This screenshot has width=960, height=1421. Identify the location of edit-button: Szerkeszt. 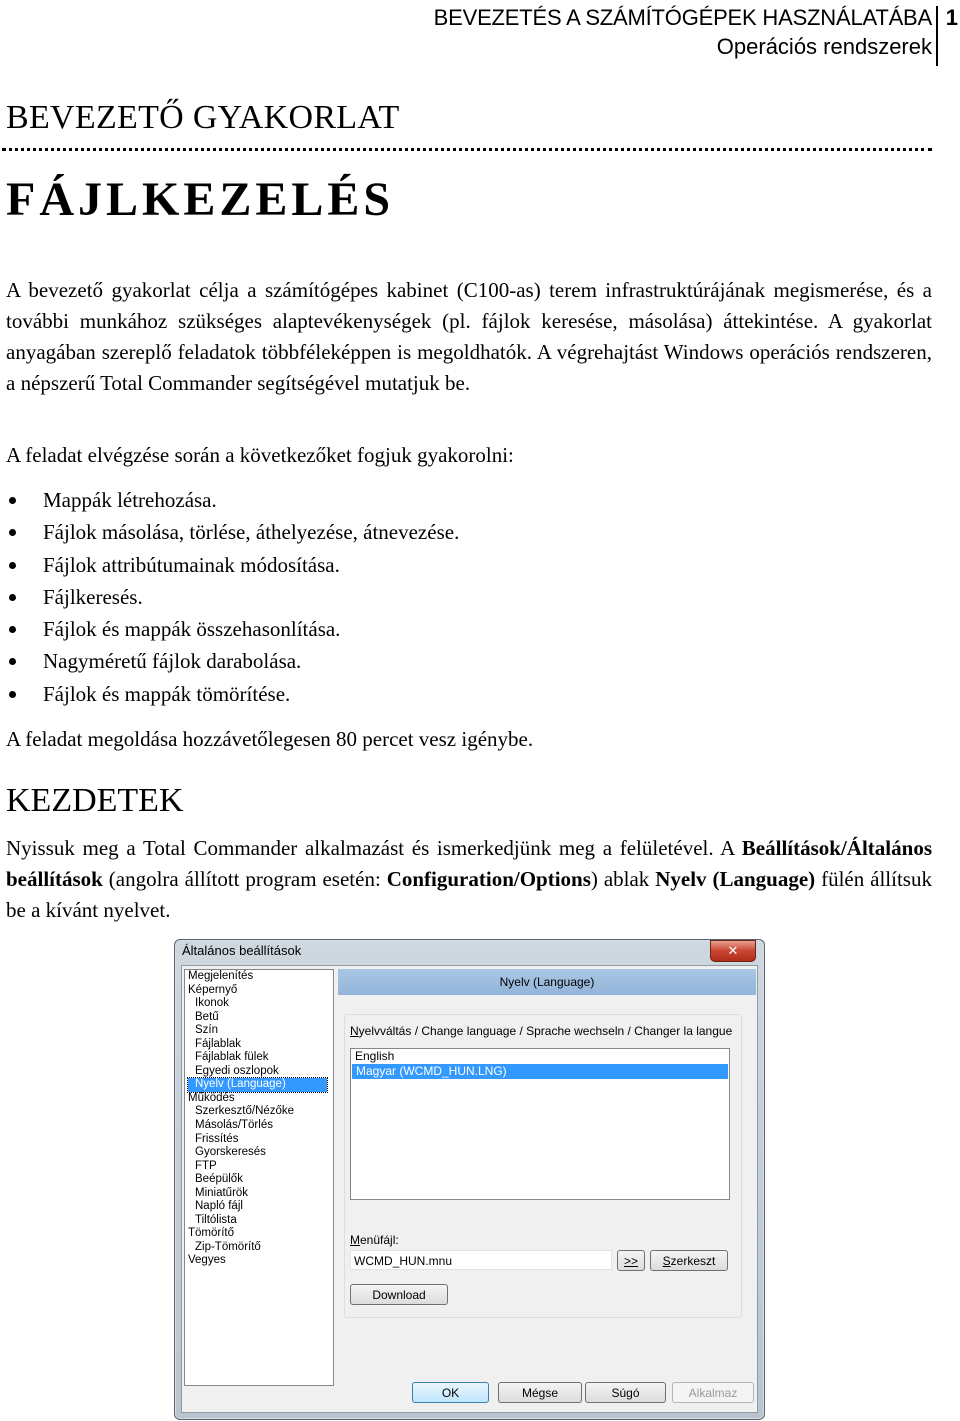
(689, 1260).